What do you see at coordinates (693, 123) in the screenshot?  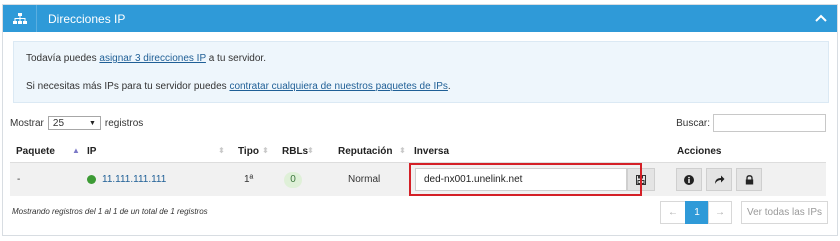 I see `search-label: Buscar:` at bounding box center [693, 123].